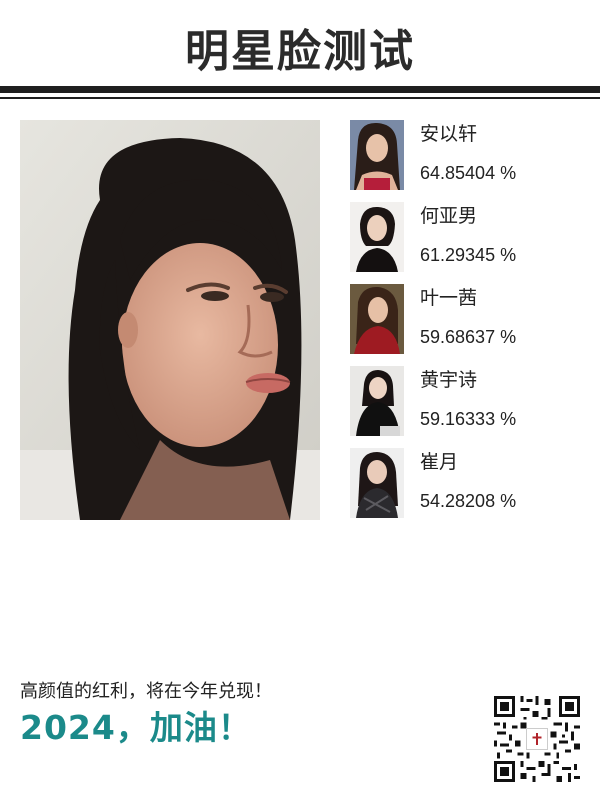  What do you see at coordinates (439, 462) in the screenshot?
I see `celebrity-name: 崔月` at bounding box center [439, 462].